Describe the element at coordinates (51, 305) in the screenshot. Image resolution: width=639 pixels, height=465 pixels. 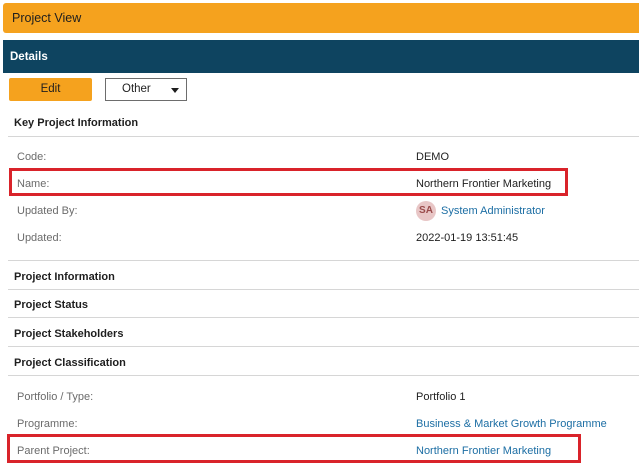
I see `section-project-status: Project Status` at that location.